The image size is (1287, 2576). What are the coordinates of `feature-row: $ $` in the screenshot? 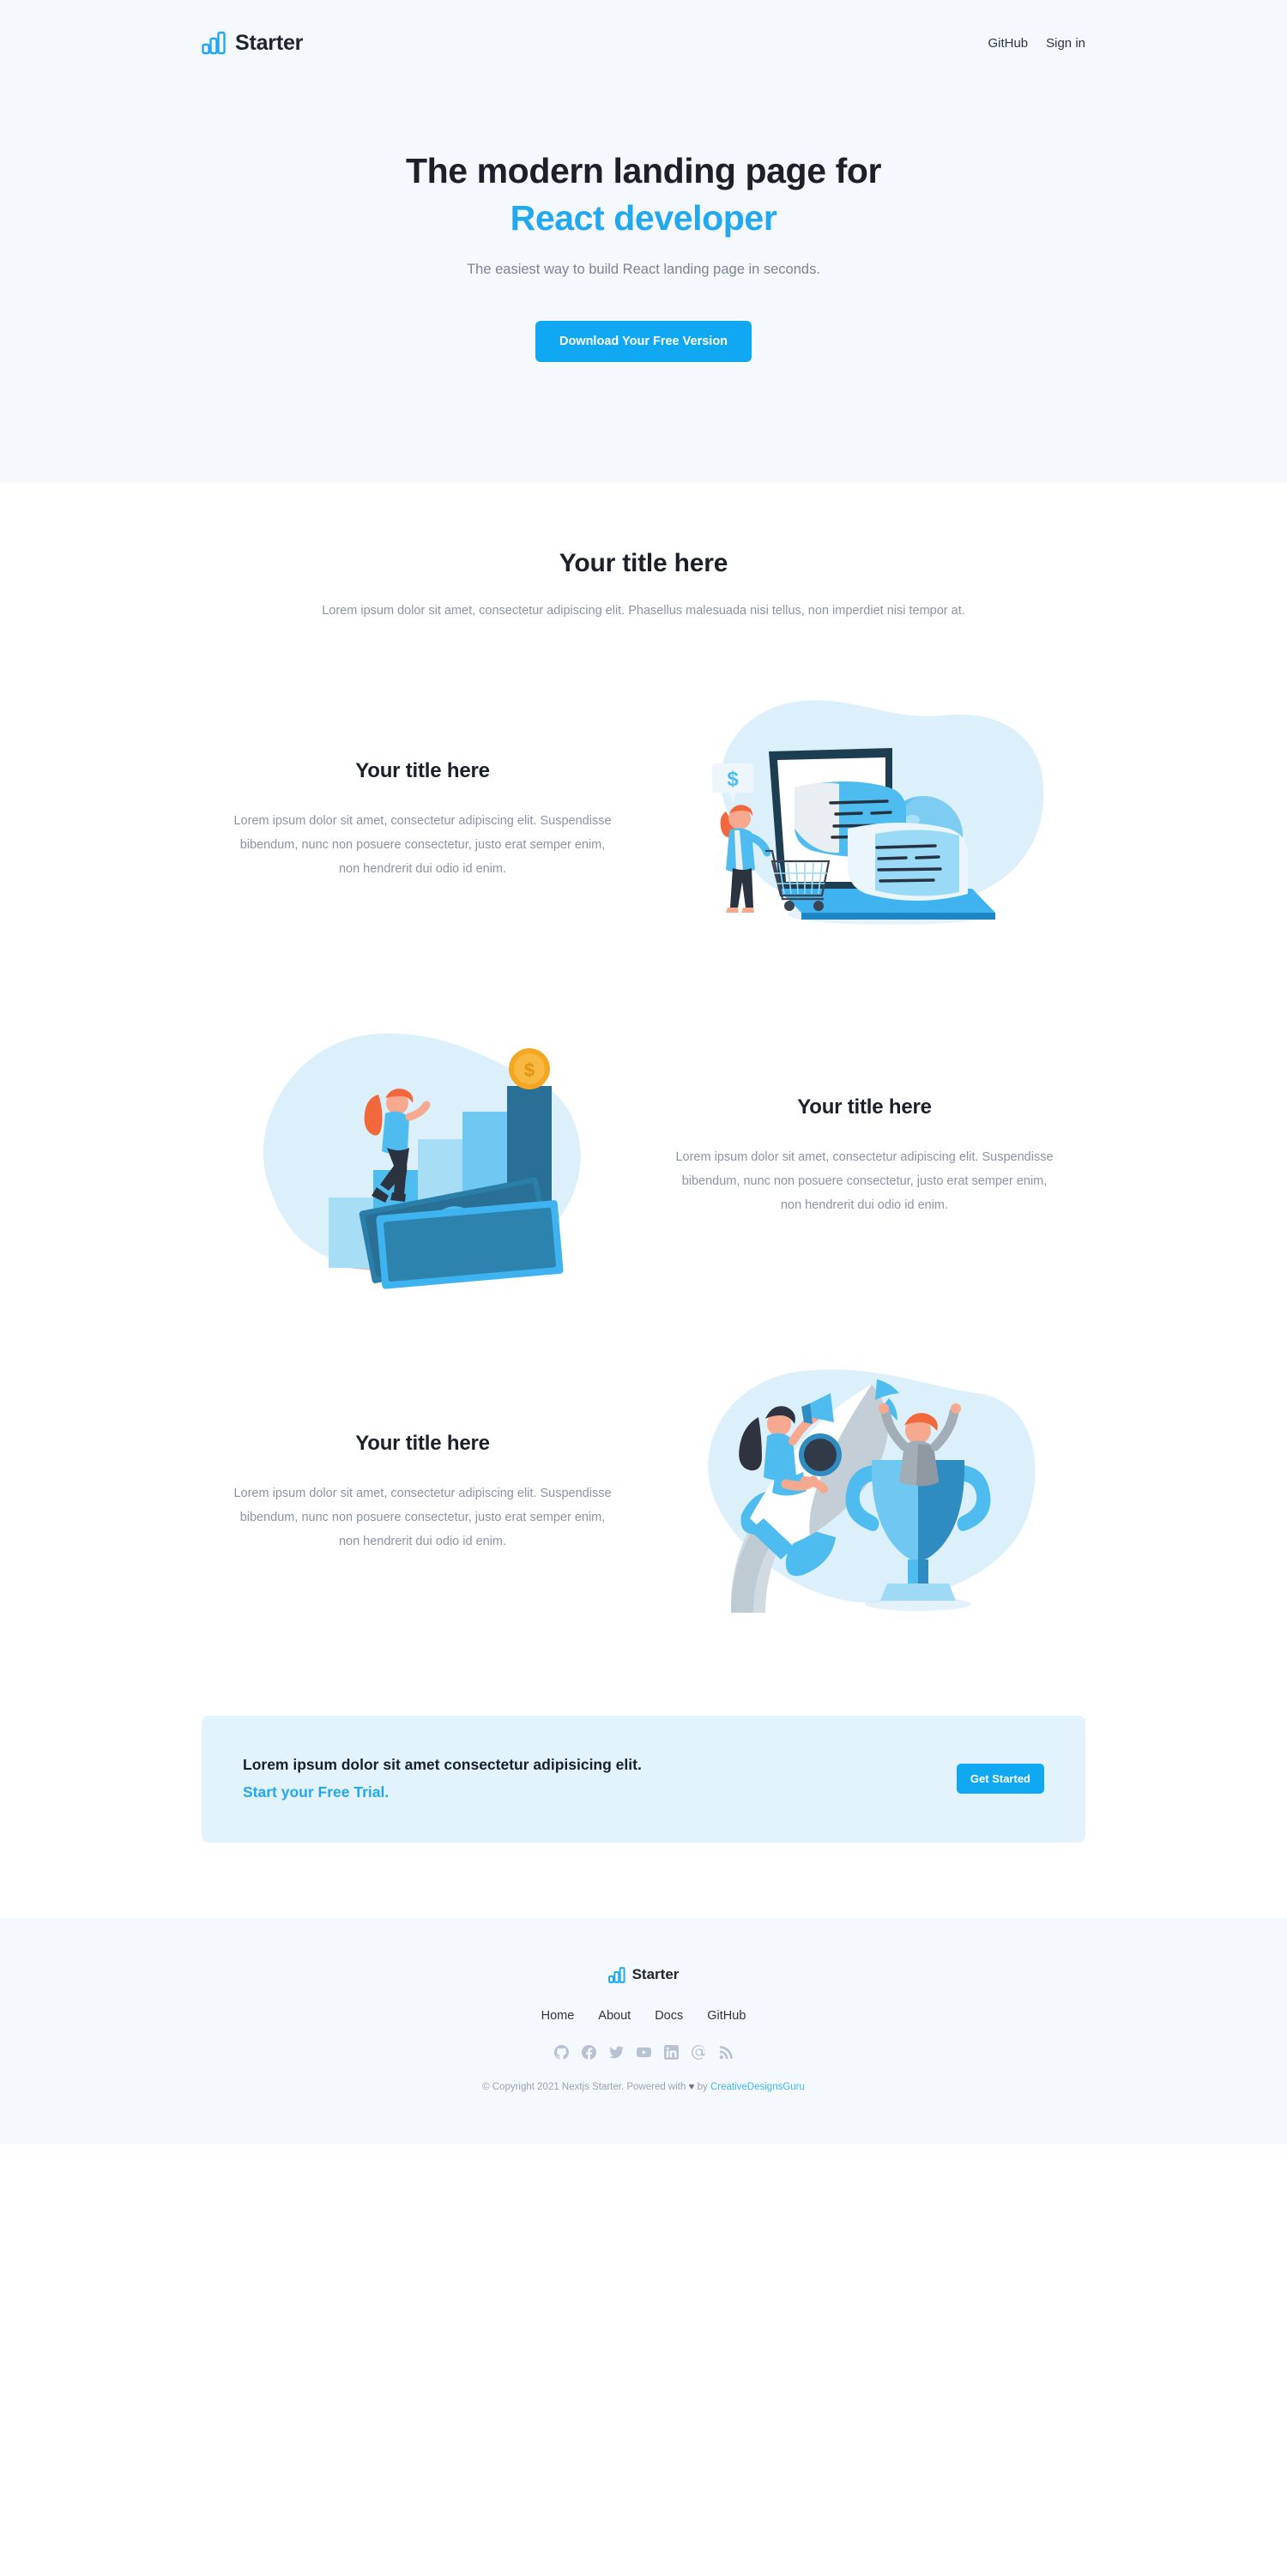 It's located at (643, 1156).